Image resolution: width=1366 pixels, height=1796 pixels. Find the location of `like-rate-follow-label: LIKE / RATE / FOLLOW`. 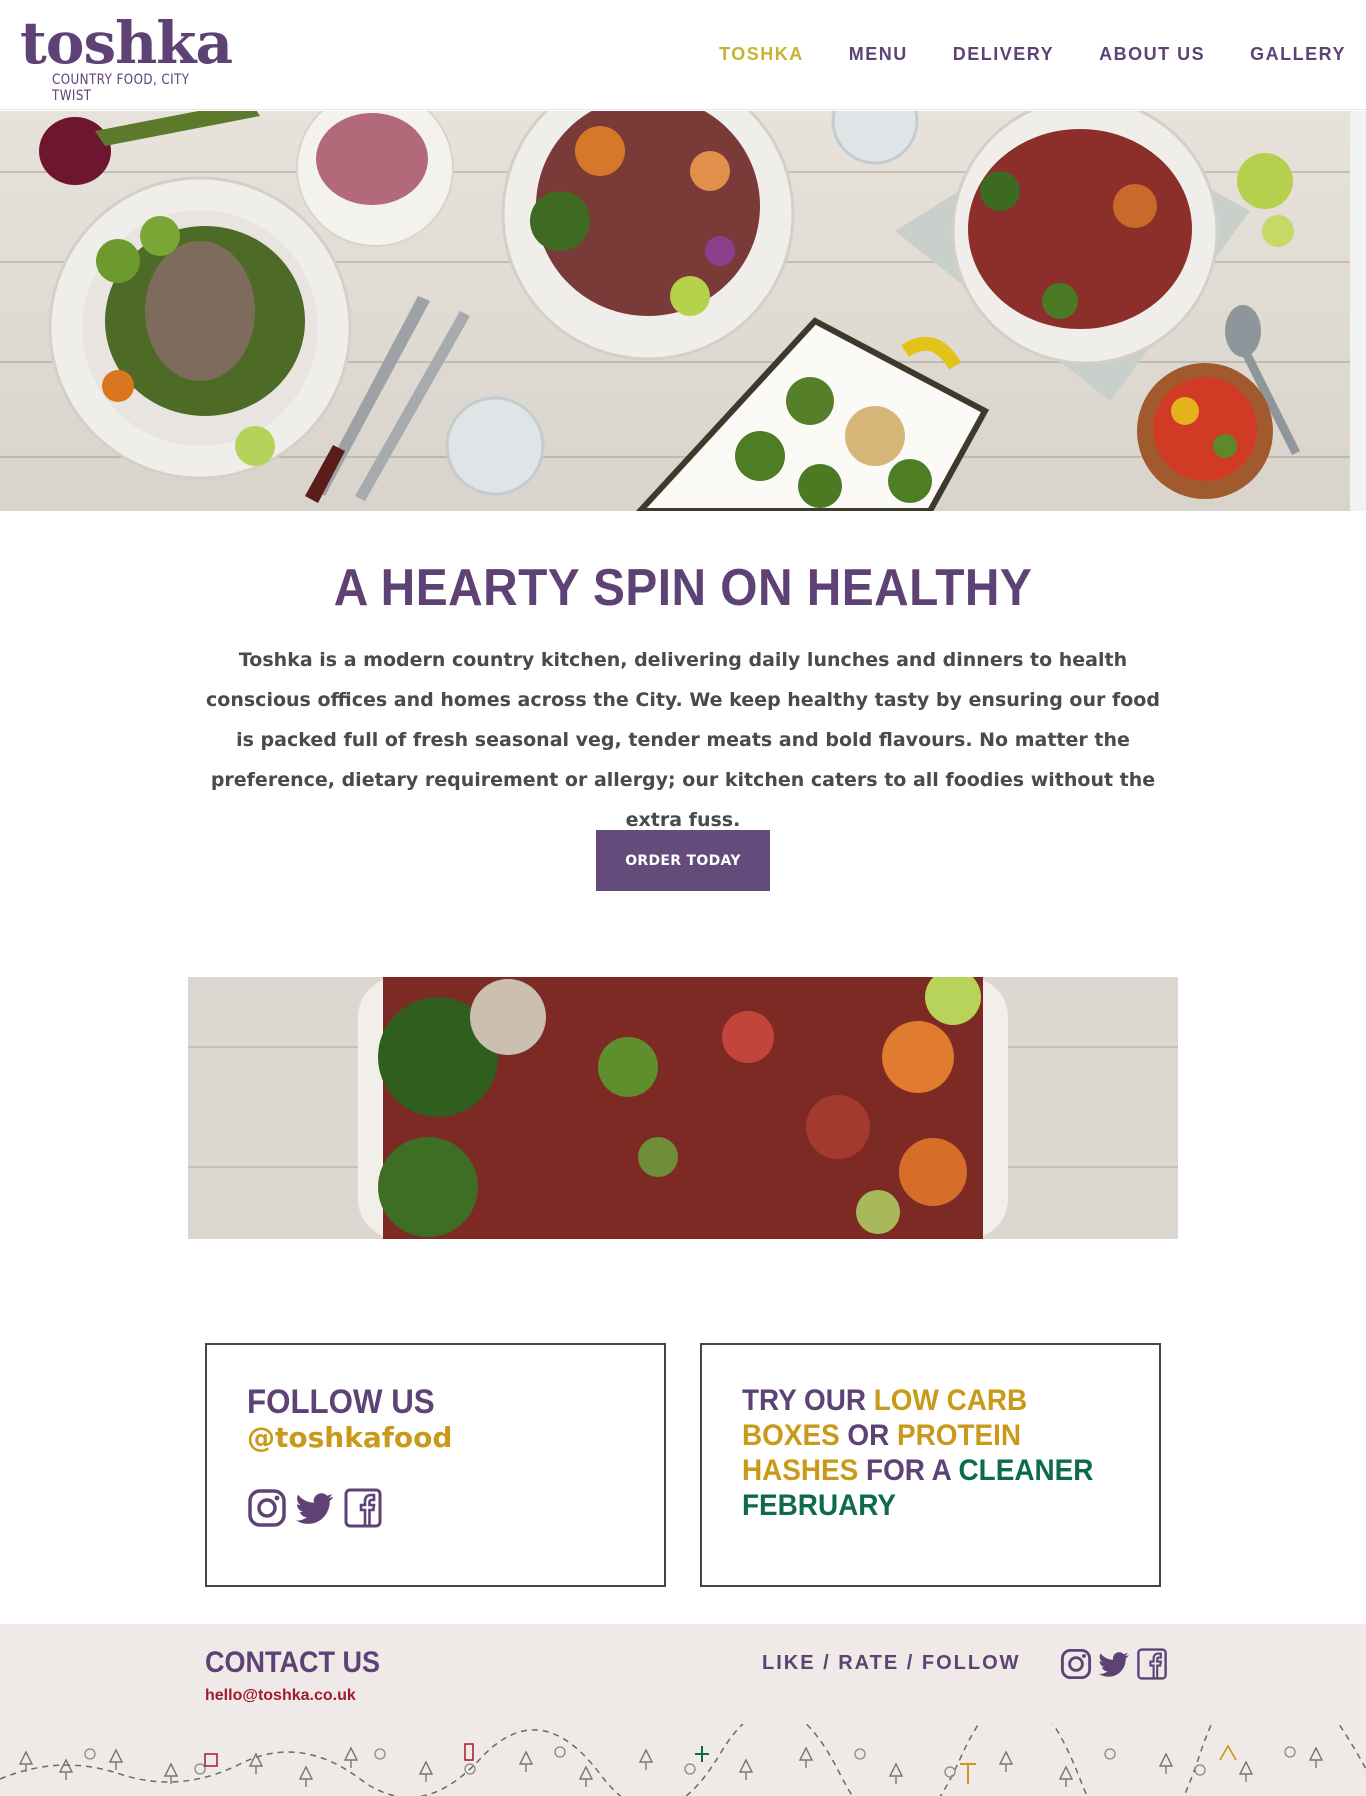

like-rate-follow-label: LIKE / RATE / FOLLOW is located at coordinates (891, 1663).